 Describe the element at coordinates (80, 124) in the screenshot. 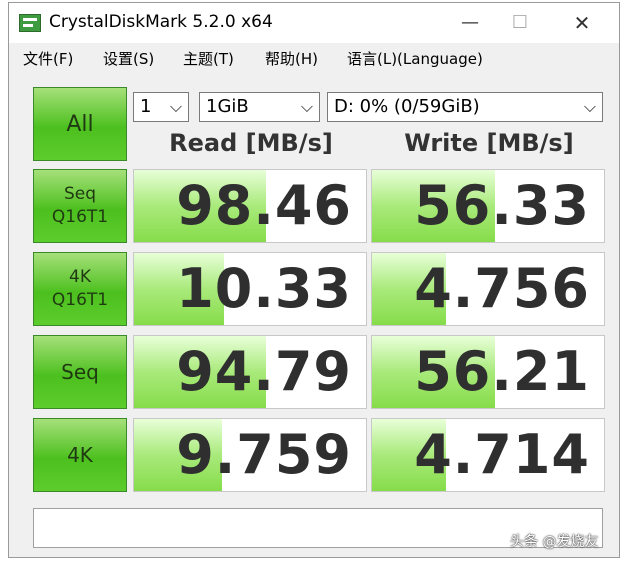

I see `all-button: All` at that location.